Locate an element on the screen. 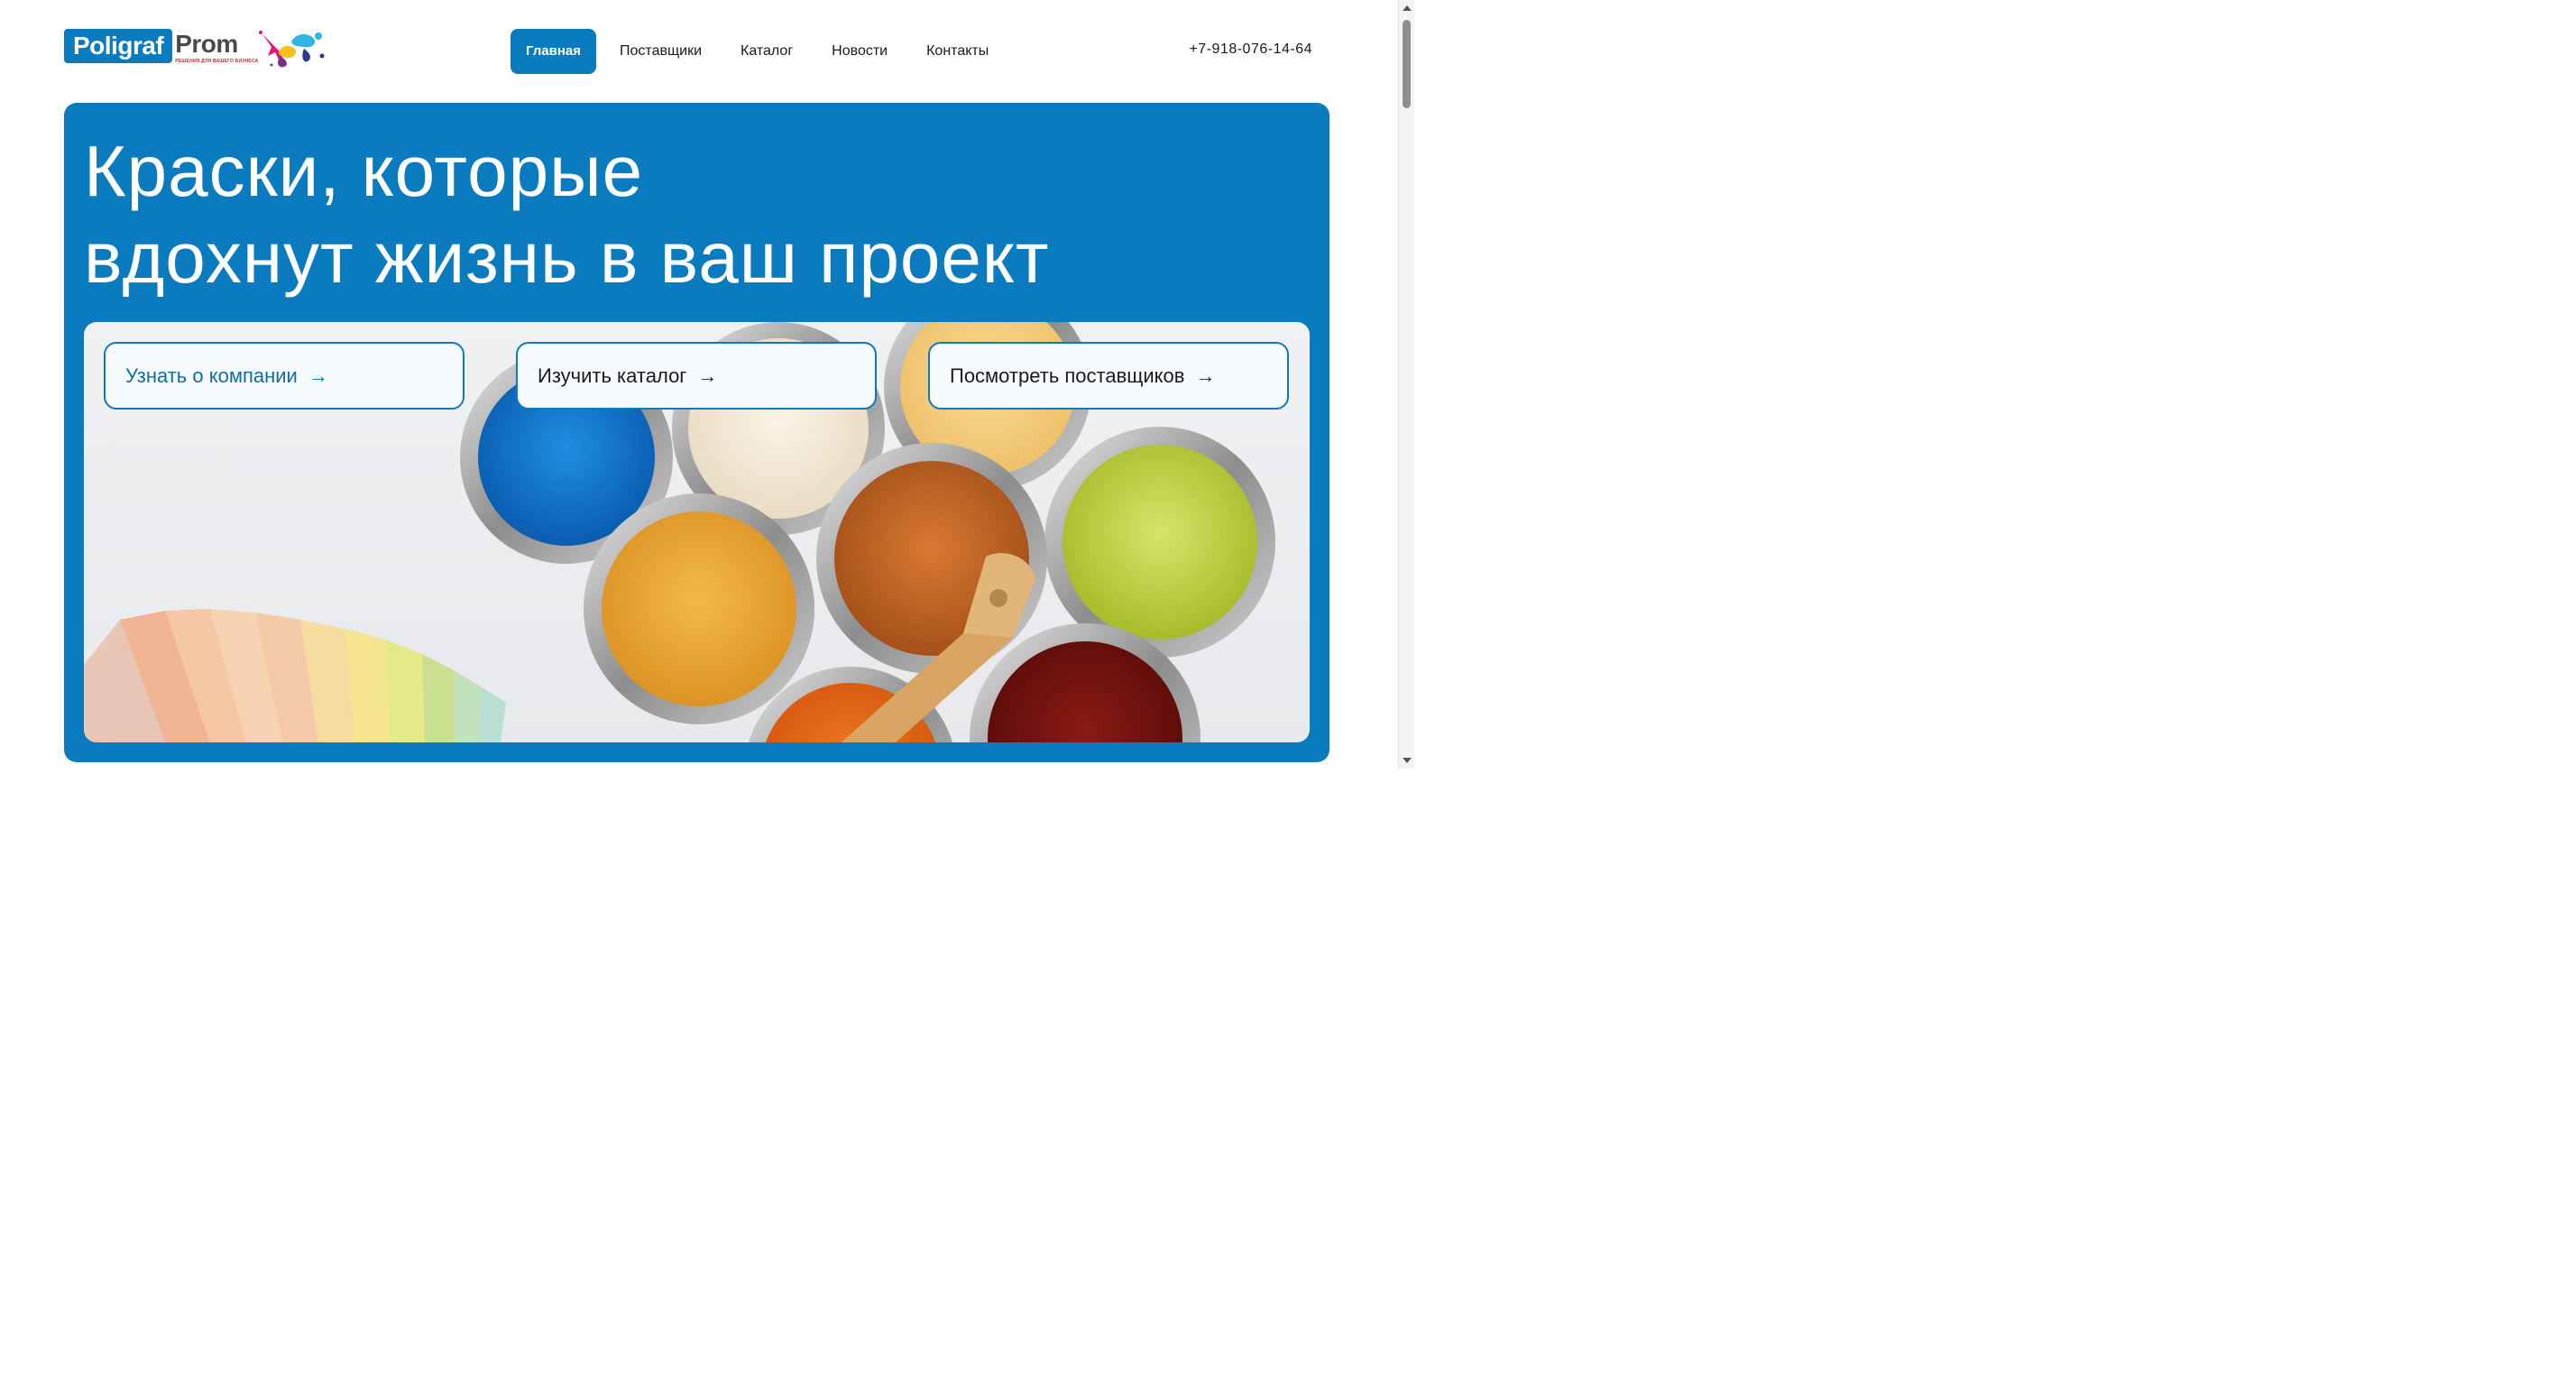 The image size is (2576, 1400). paint-can-ochre is located at coordinates (699, 608).